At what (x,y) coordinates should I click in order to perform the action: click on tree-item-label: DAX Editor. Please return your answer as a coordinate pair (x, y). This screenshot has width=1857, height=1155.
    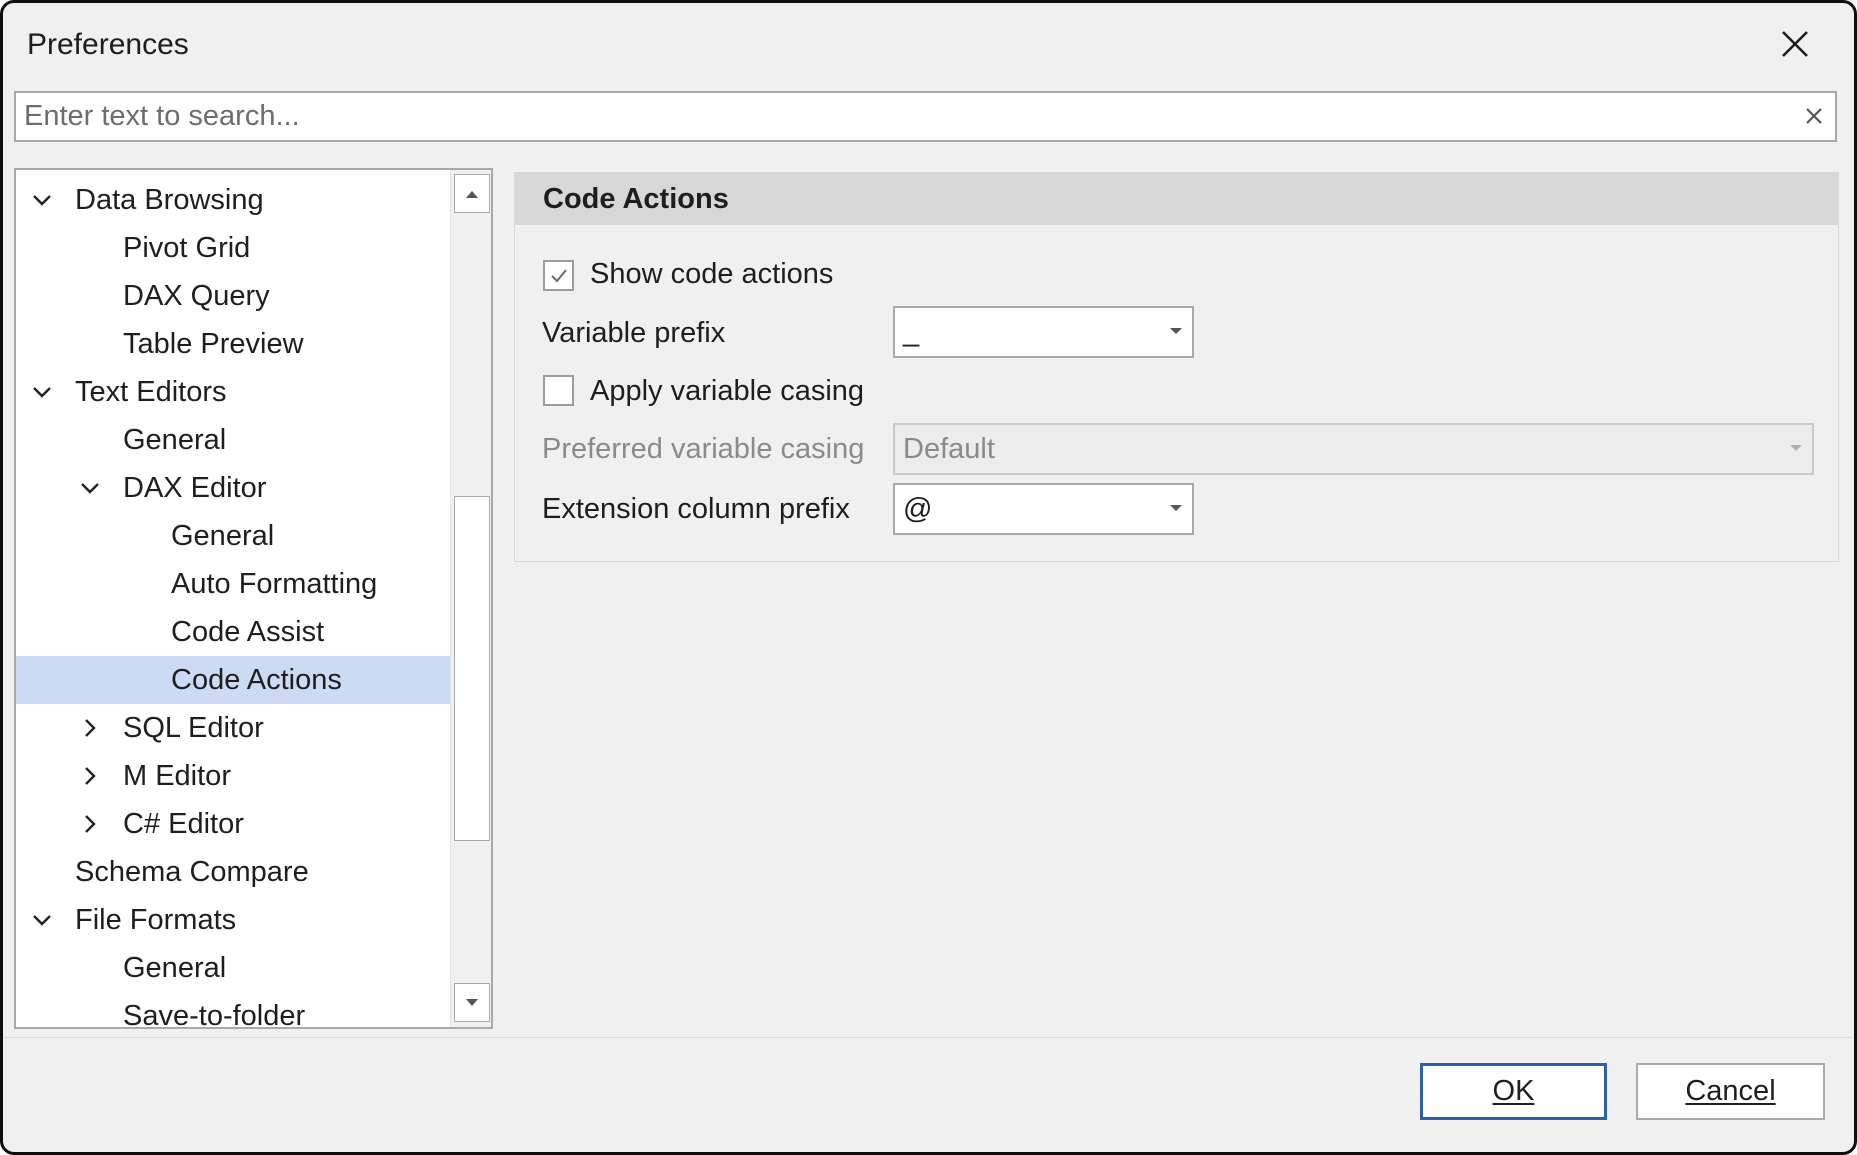
    Looking at the image, I should click on (195, 488).